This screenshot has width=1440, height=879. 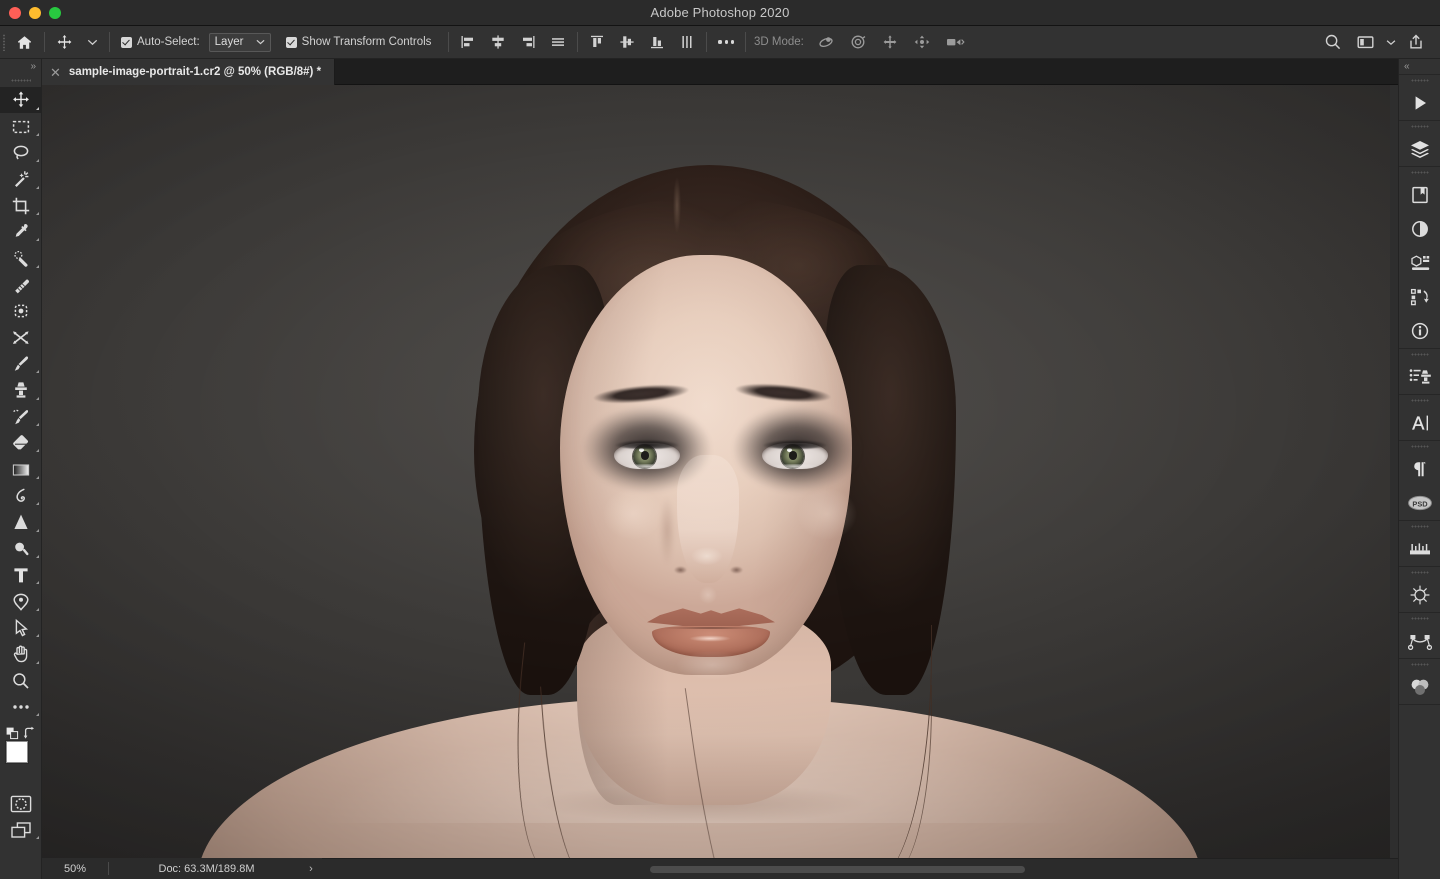 What do you see at coordinates (33, 67) in the screenshot?
I see `double-chevron-right-icon: »` at bounding box center [33, 67].